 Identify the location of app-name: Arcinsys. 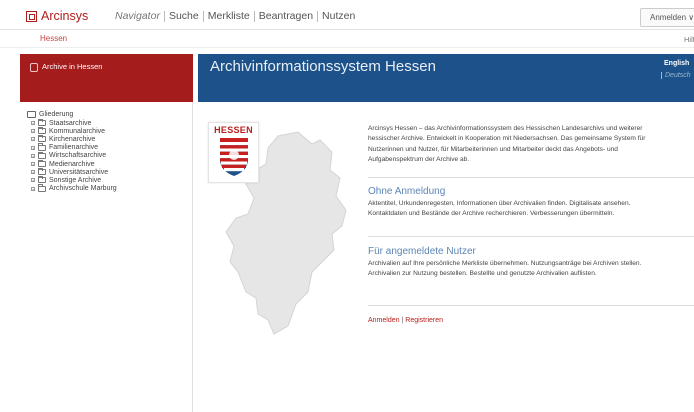
(65, 16).